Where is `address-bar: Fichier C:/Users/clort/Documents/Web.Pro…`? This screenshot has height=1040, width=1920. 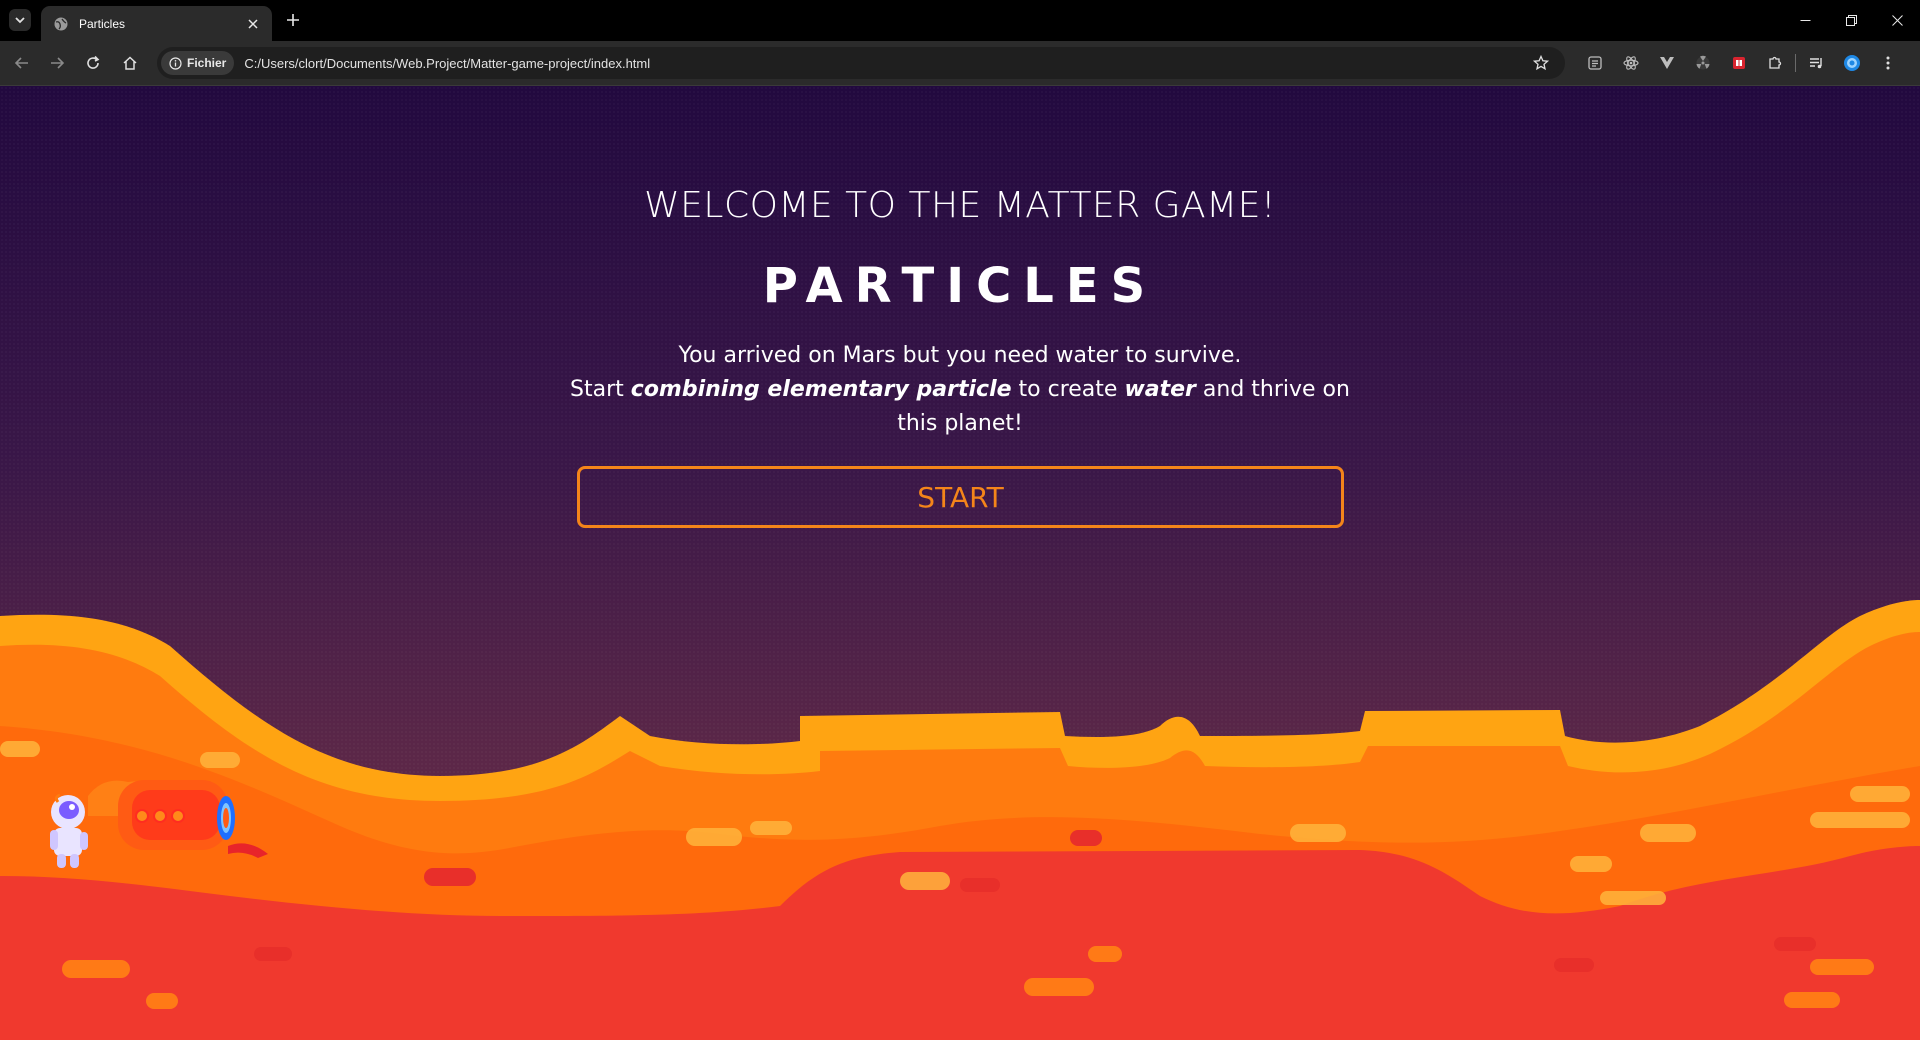
address-bar: Fichier C:/Users/clort/Documents/Web.Pro… is located at coordinates (861, 63).